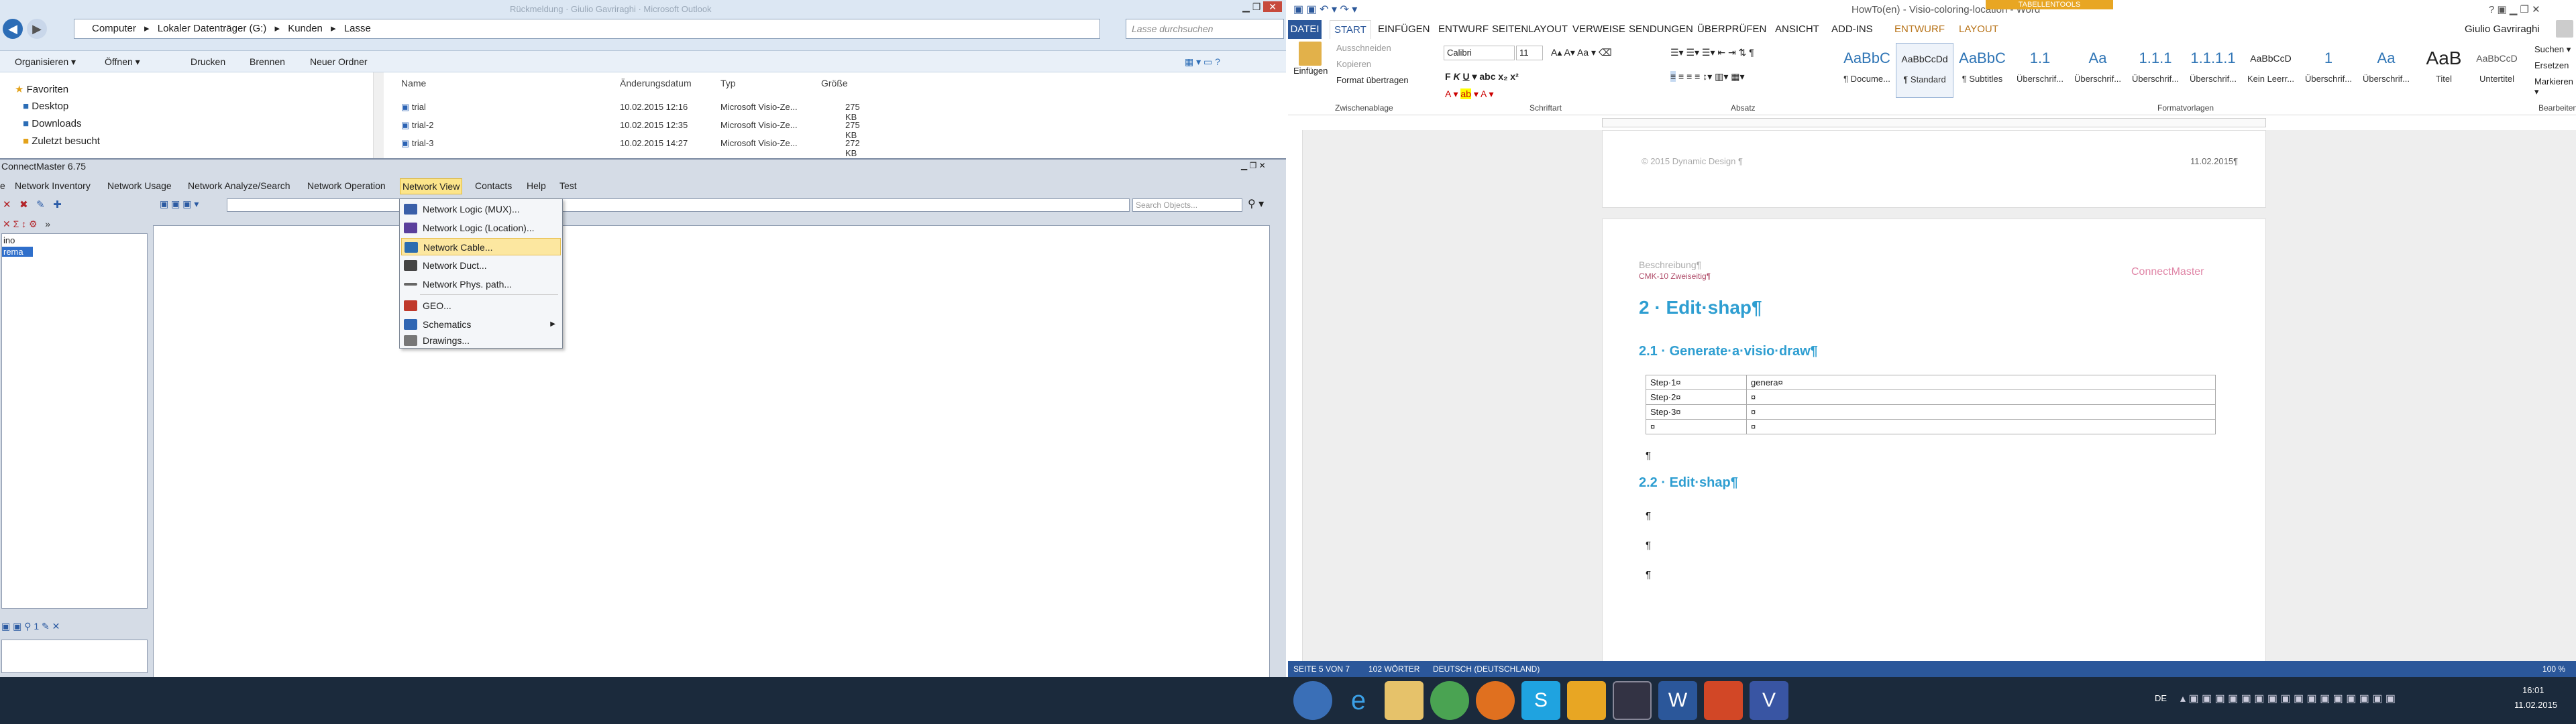 The image size is (2576, 724). Describe the element at coordinates (357, 28) in the screenshot. I see `address-part: Lasse` at that location.